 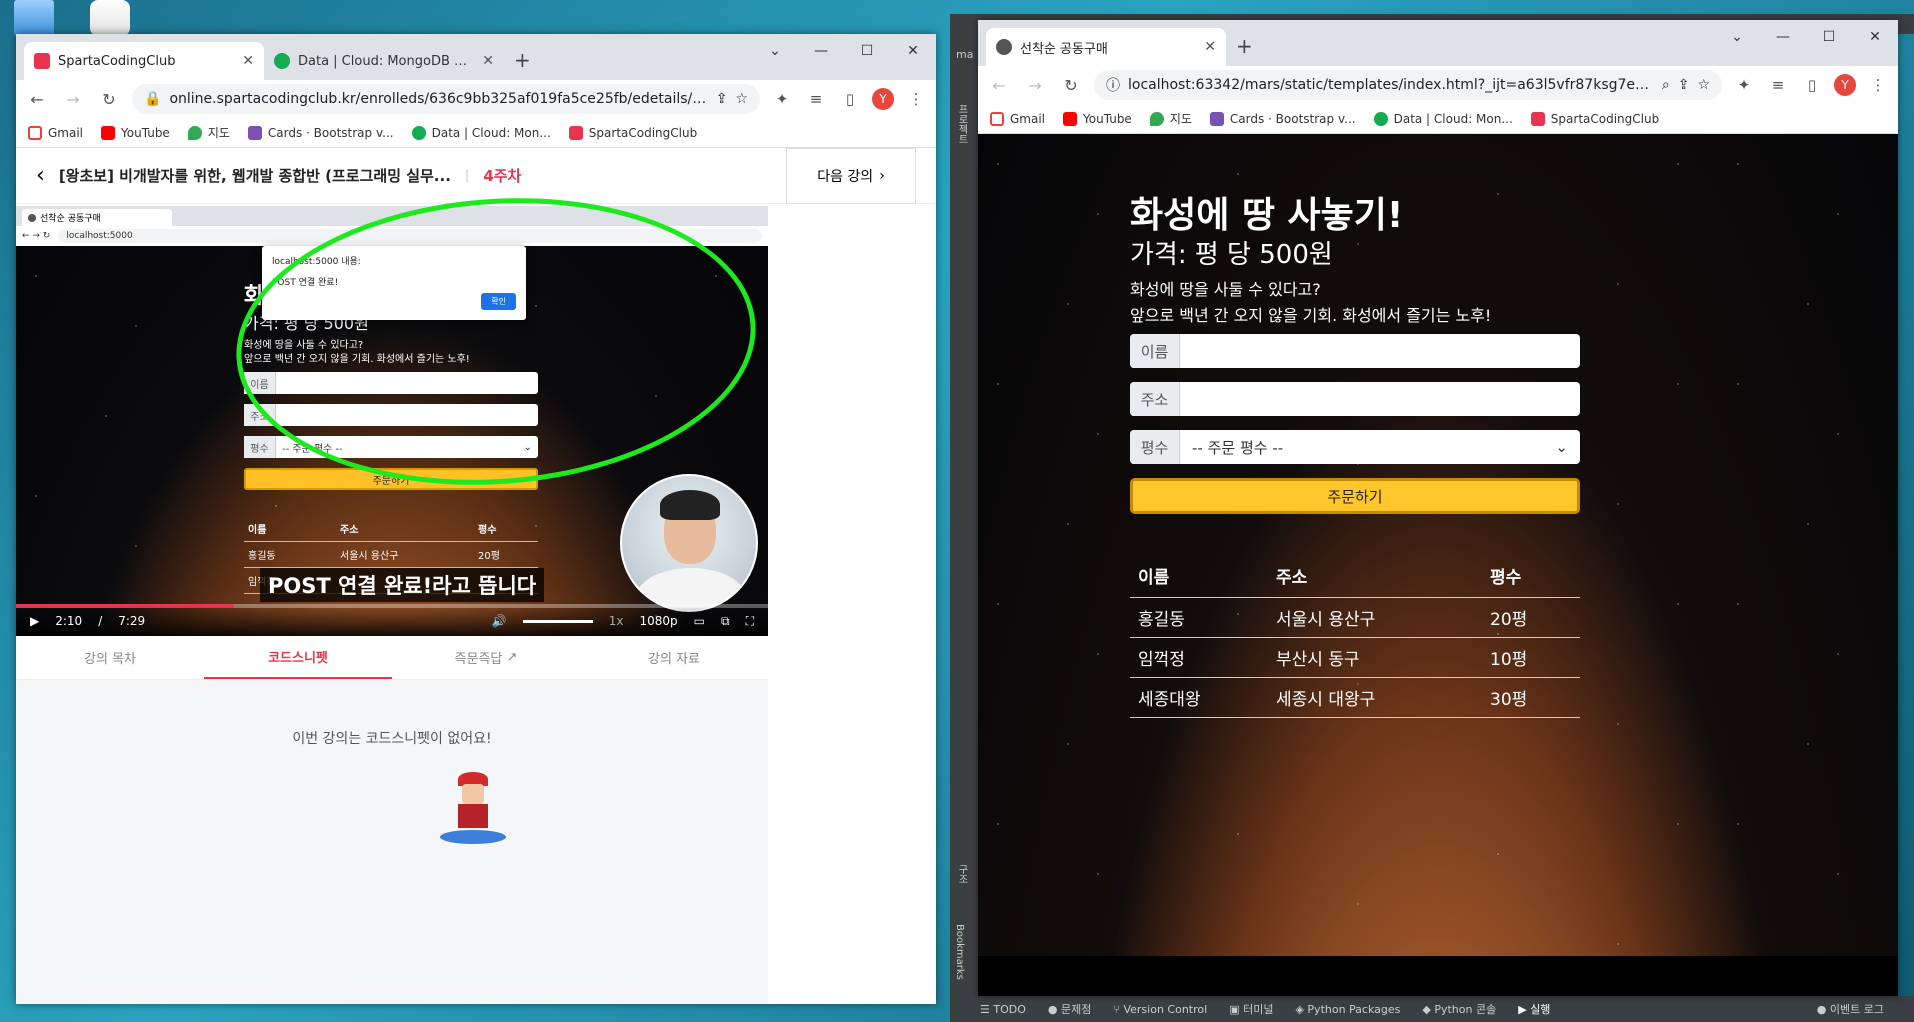 I want to click on tab-spartacodingclub: SpartaCodingClub ✕, so click(x=144, y=61).